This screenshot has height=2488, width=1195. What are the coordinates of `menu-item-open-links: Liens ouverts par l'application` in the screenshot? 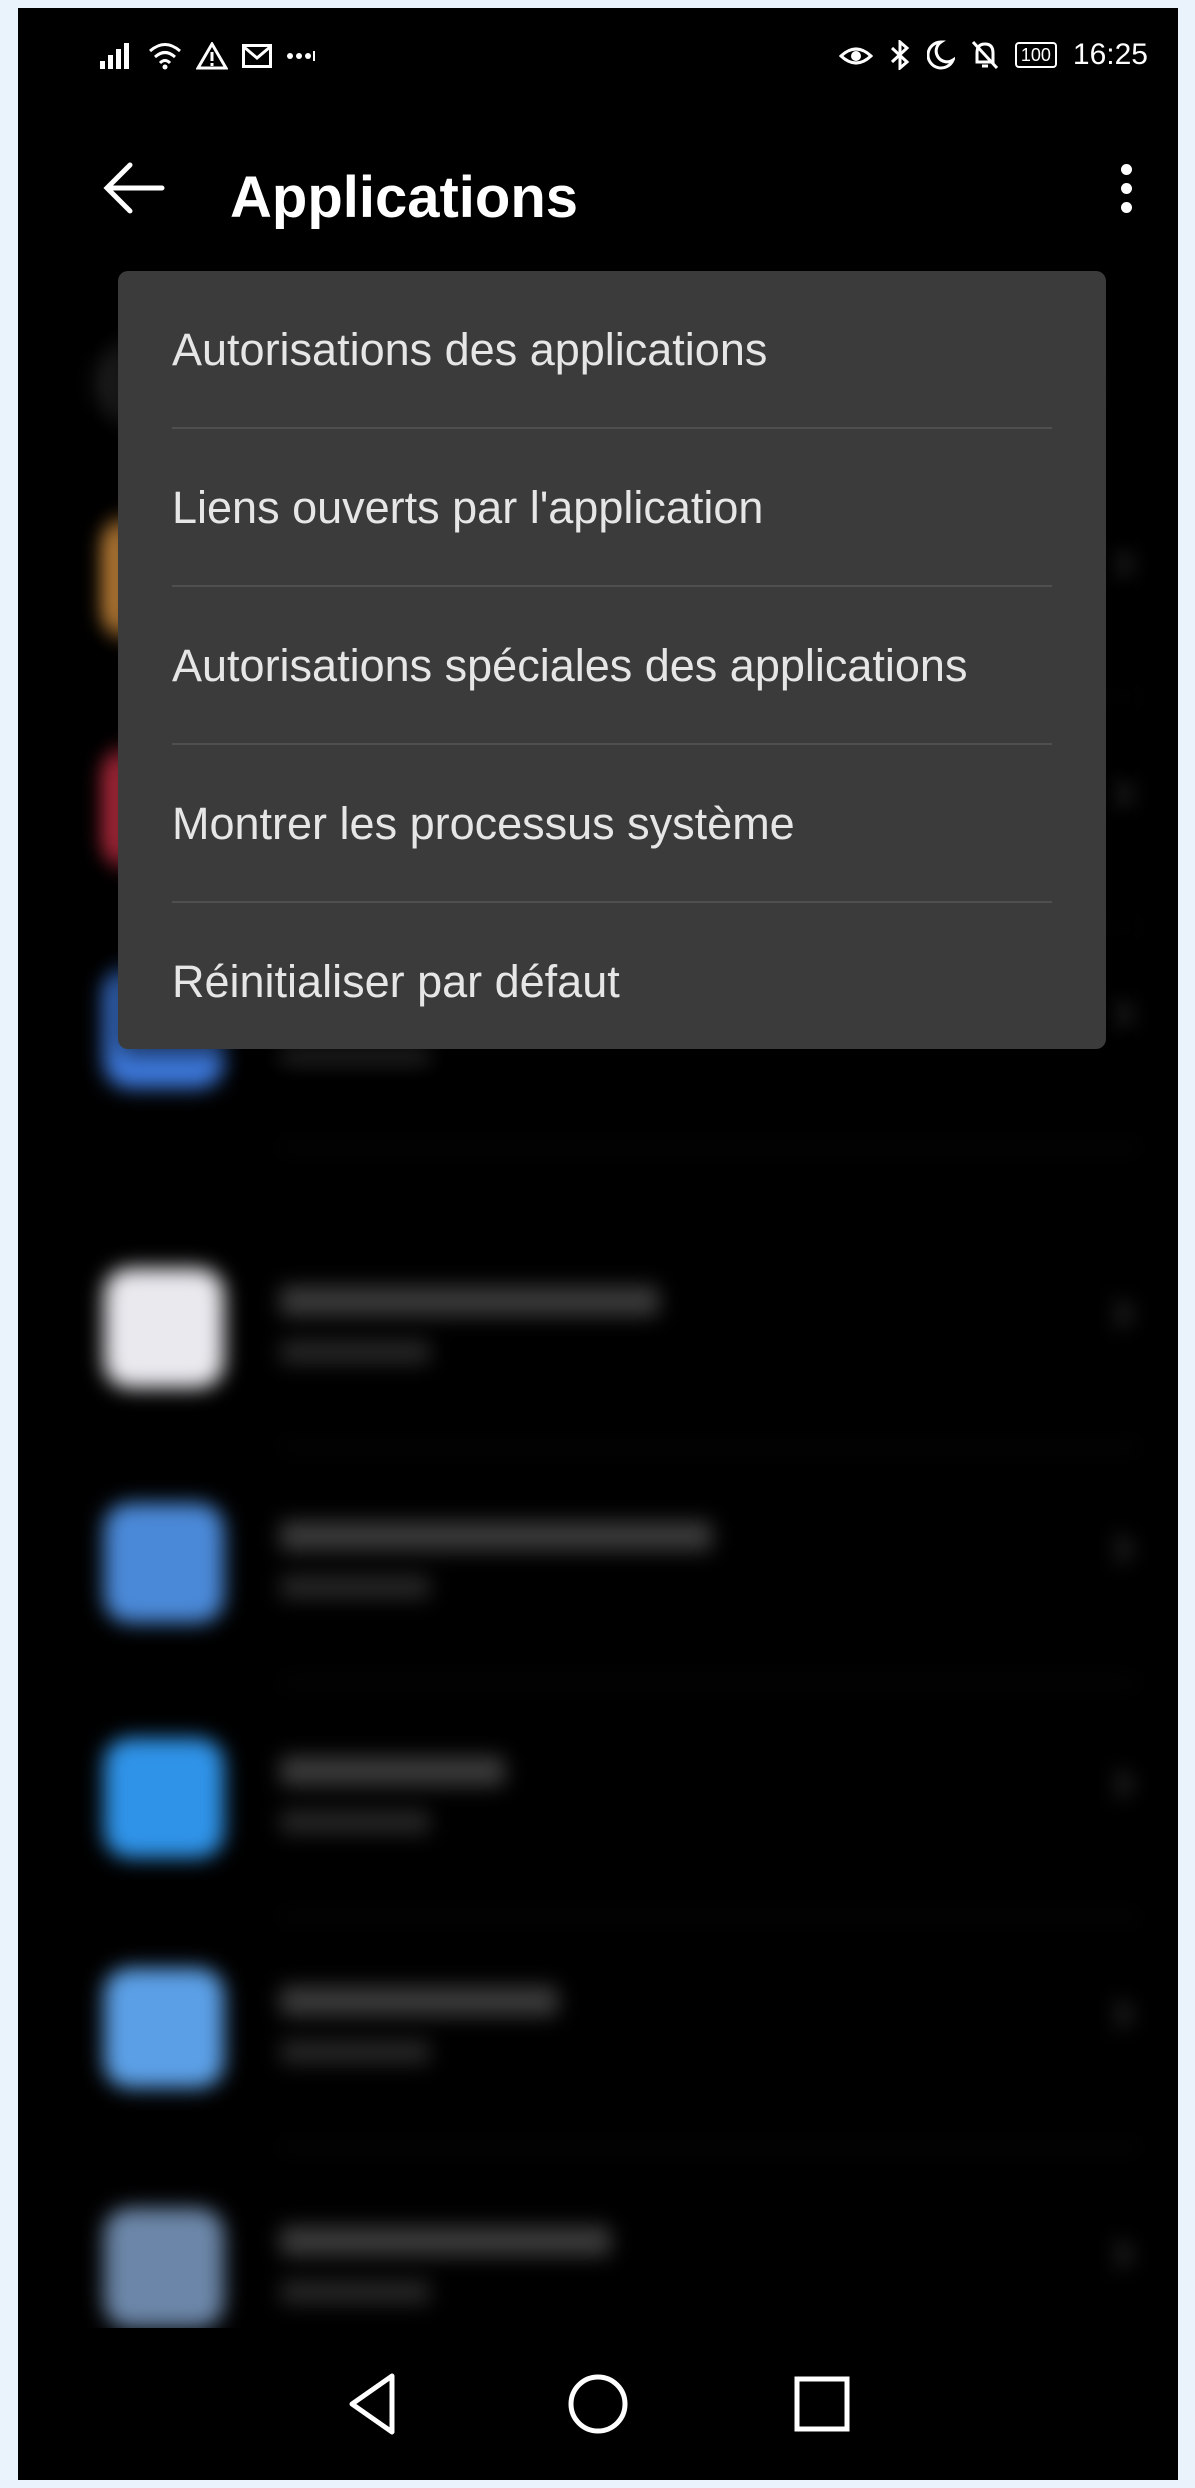 It's located at (612, 508).